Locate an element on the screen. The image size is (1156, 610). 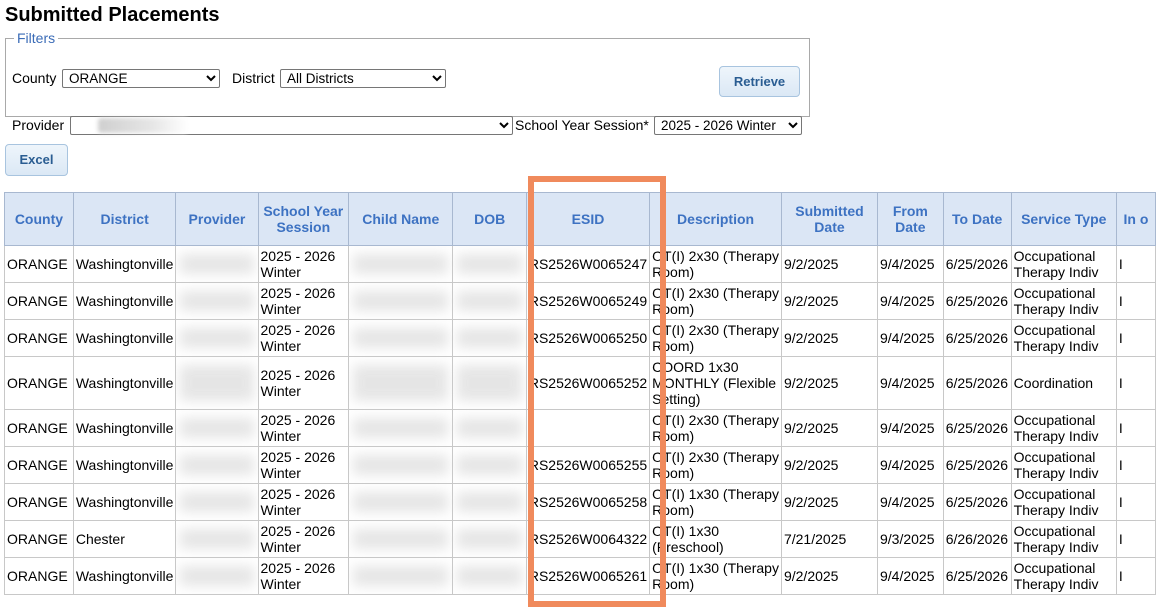
page-title: Submitted Placements is located at coordinates (112, 15).